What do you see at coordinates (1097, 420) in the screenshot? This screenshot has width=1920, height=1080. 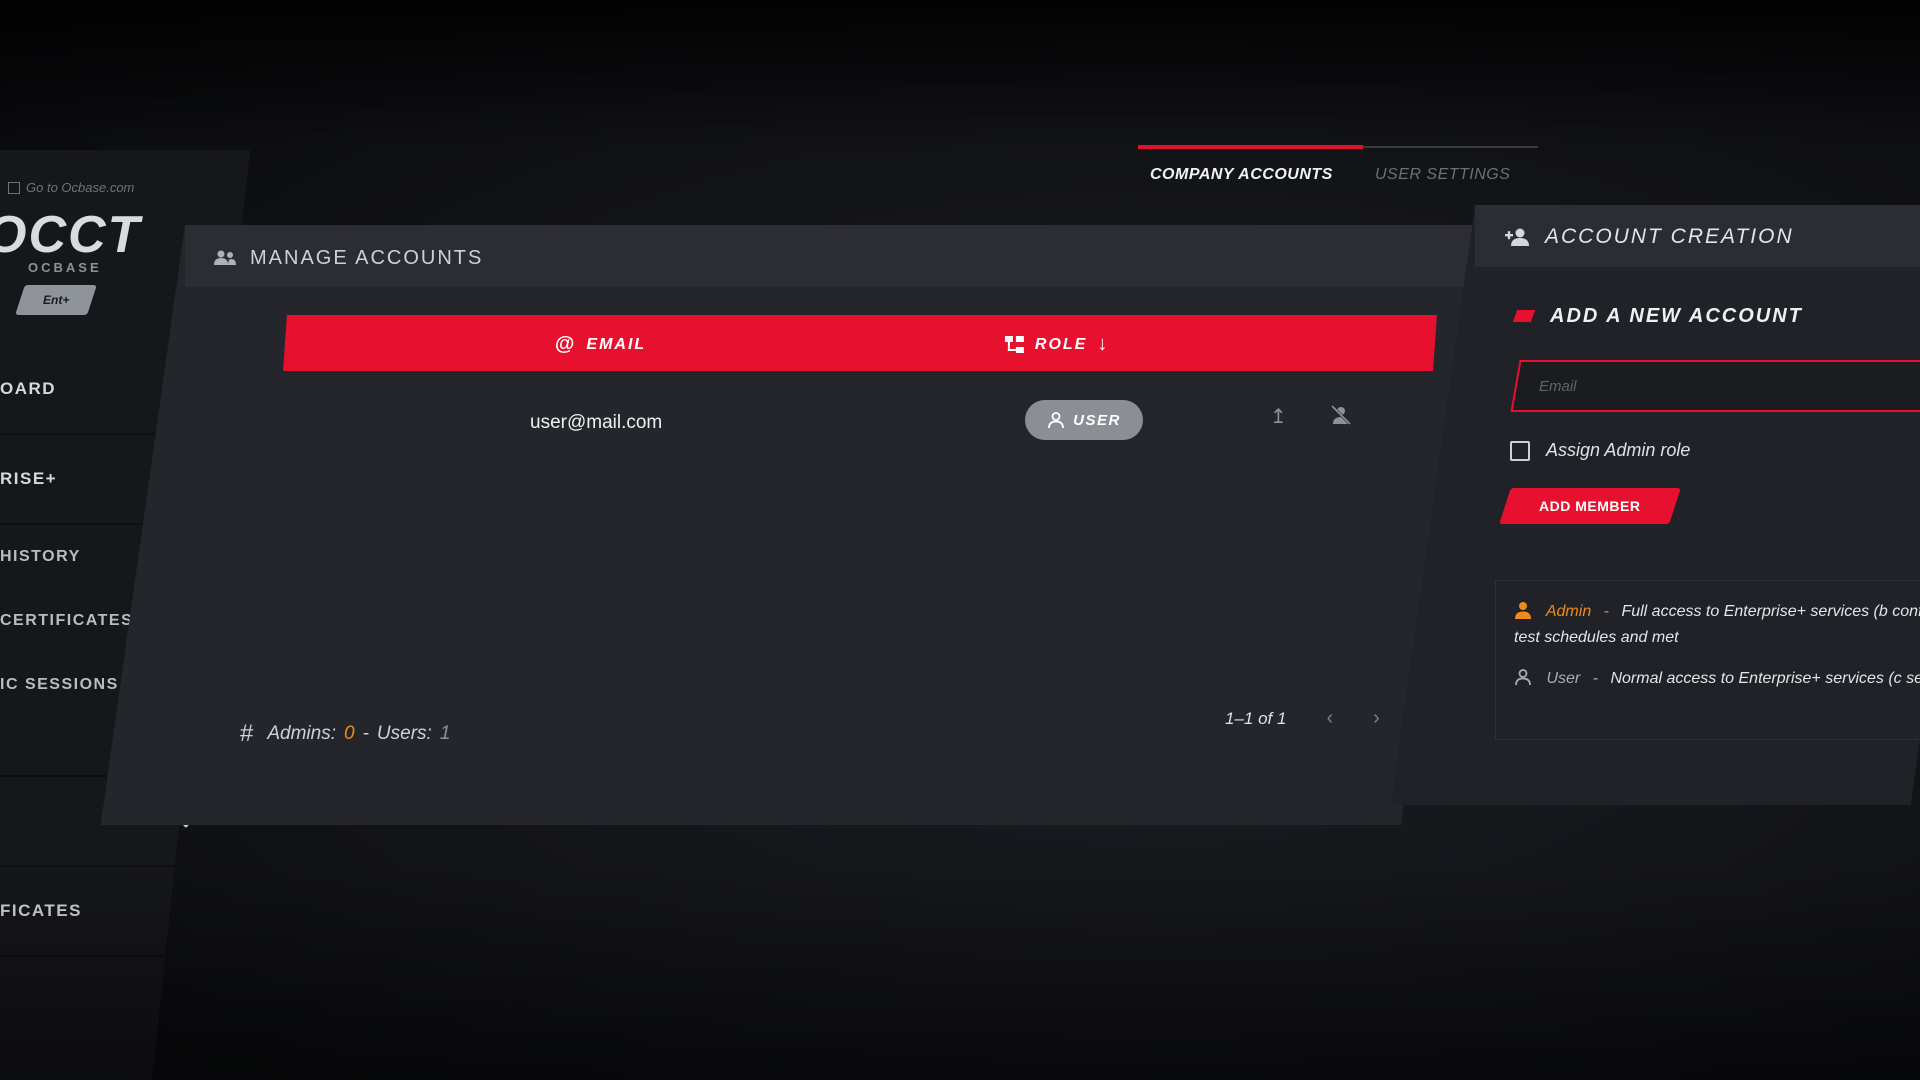 I see `role-pill-label: USER` at bounding box center [1097, 420].